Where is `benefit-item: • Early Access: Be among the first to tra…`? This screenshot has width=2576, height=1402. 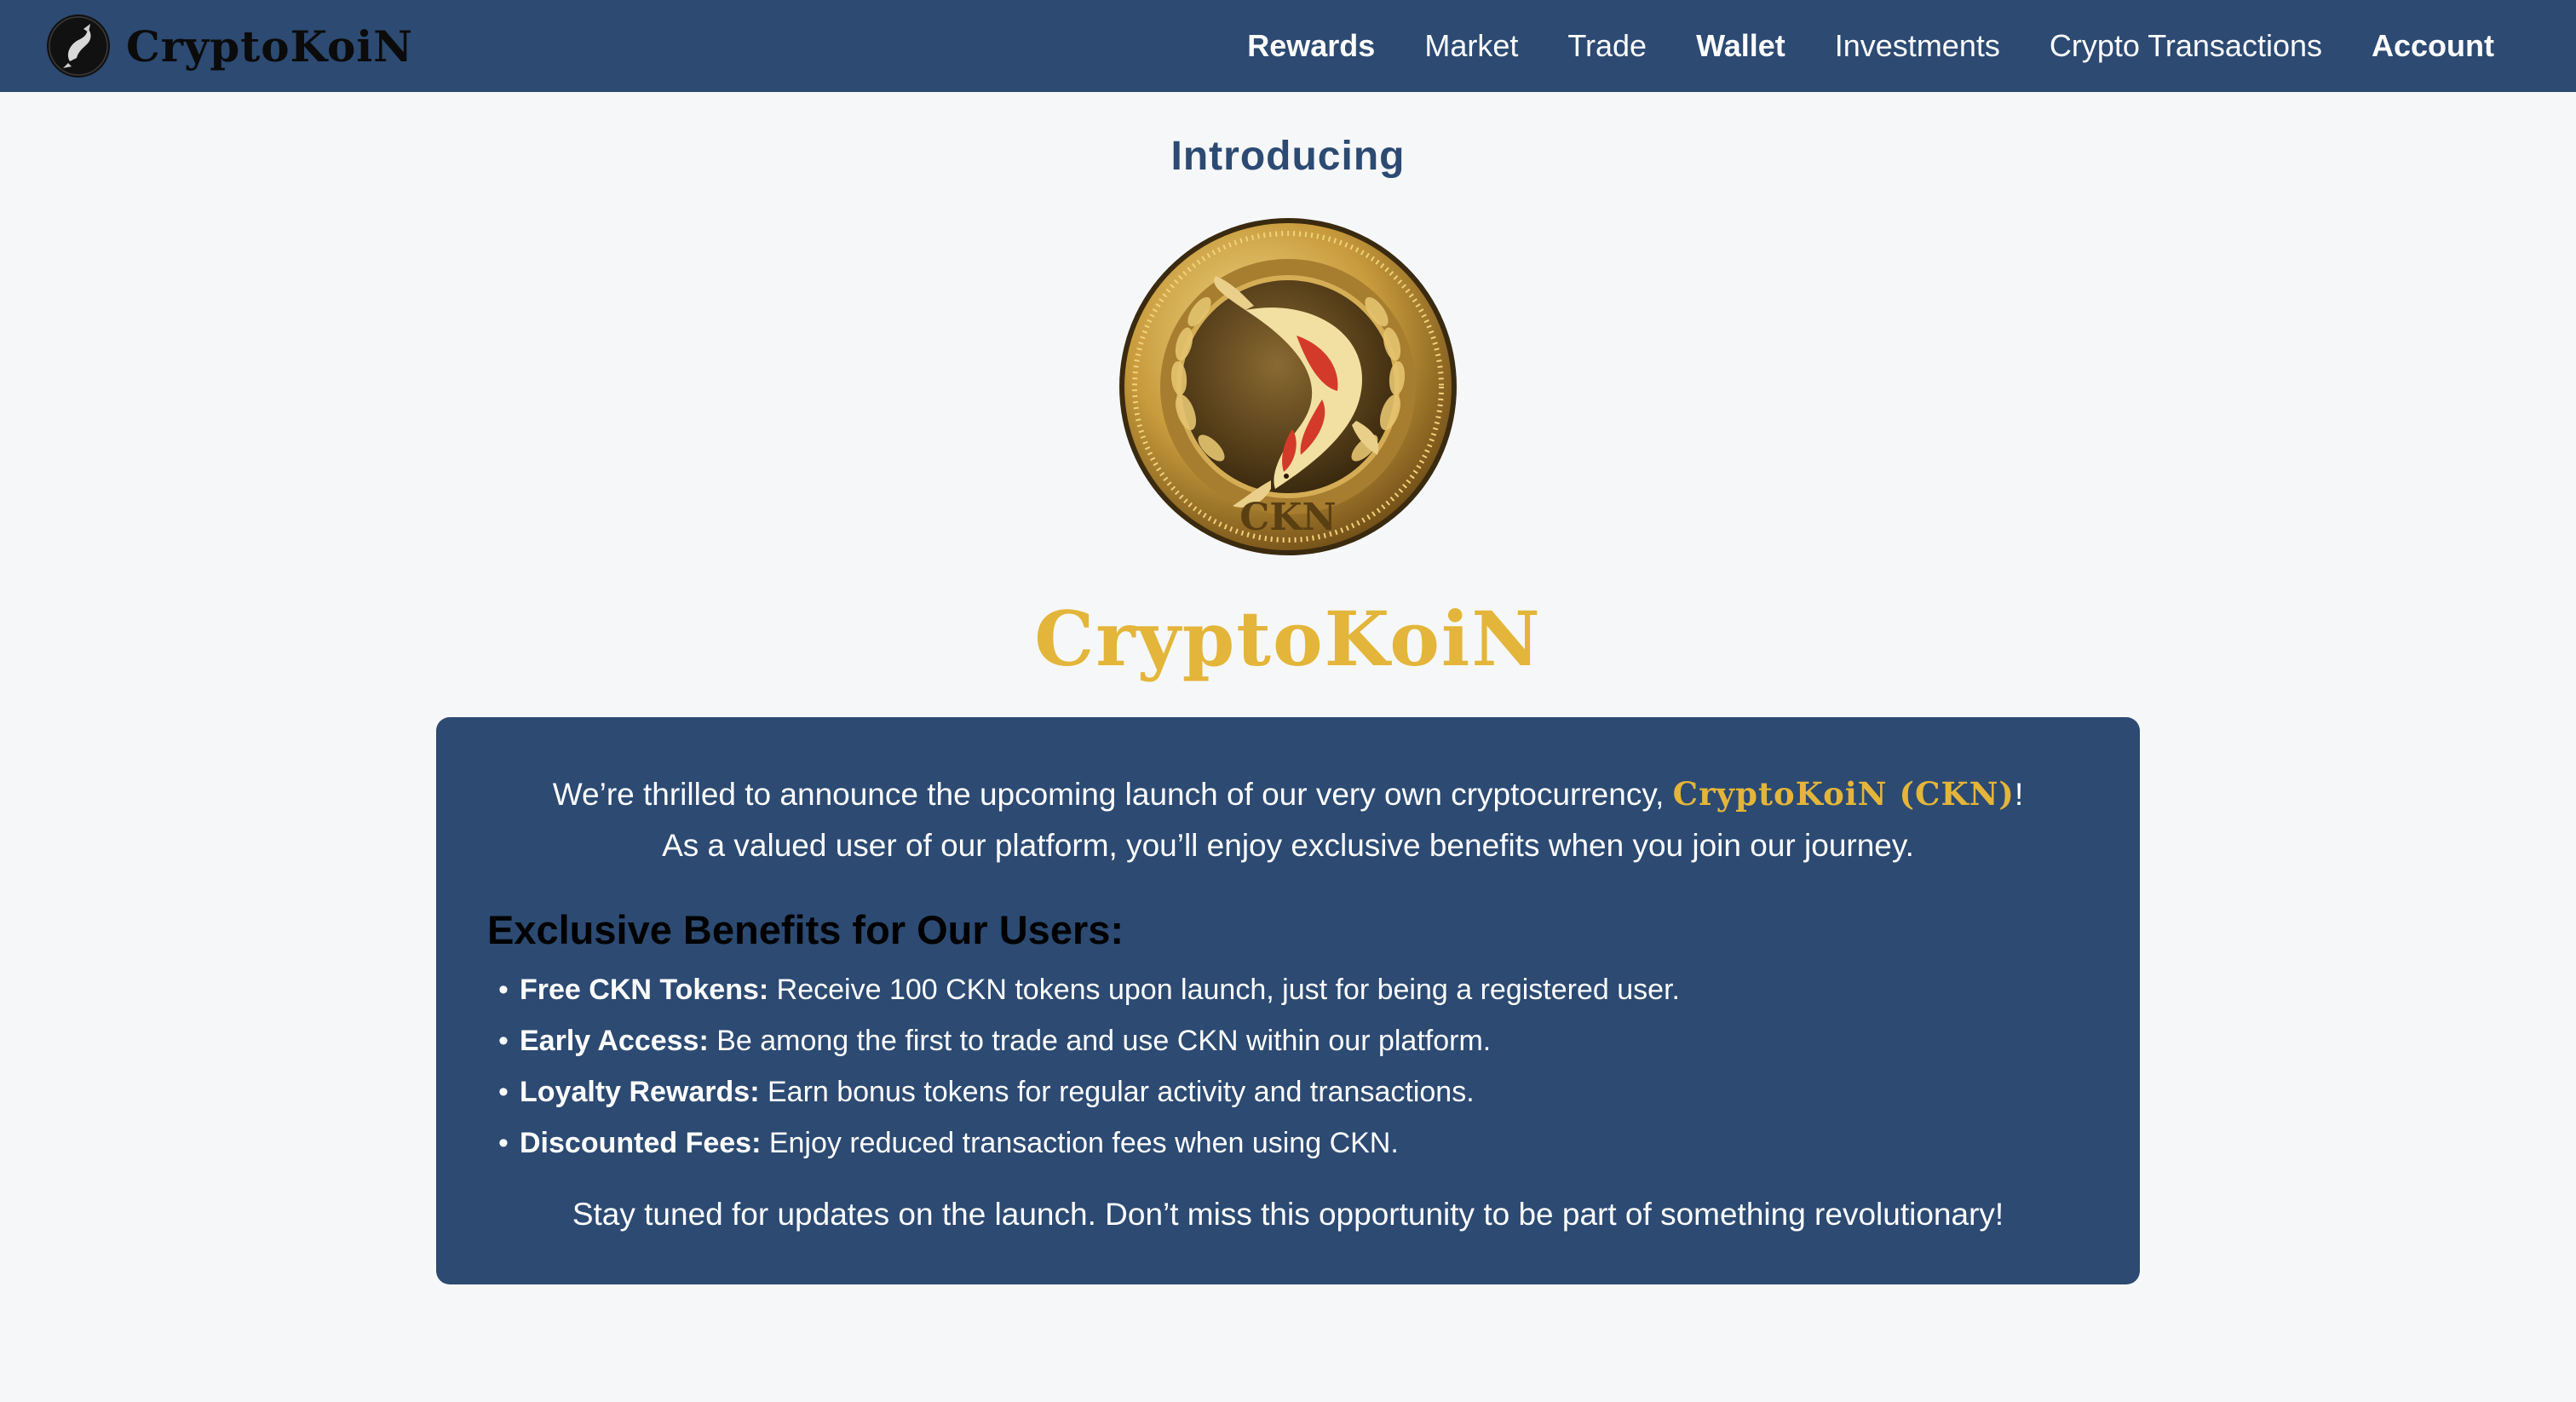
benefit-item: • Early Access: Be among the first to tra… is located at coordinates (1083, 1040).